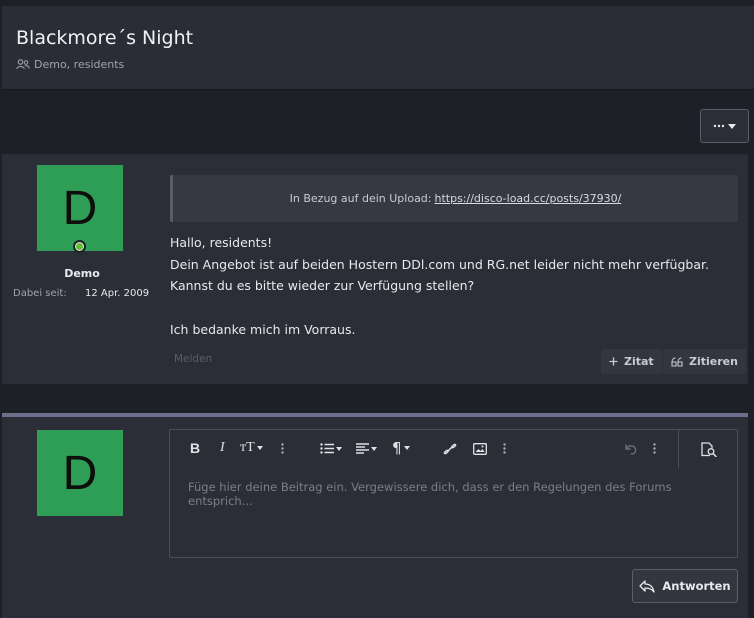 The height and width of the screenshot is (618, 754). I want to click on list-button, so click(331, 448).